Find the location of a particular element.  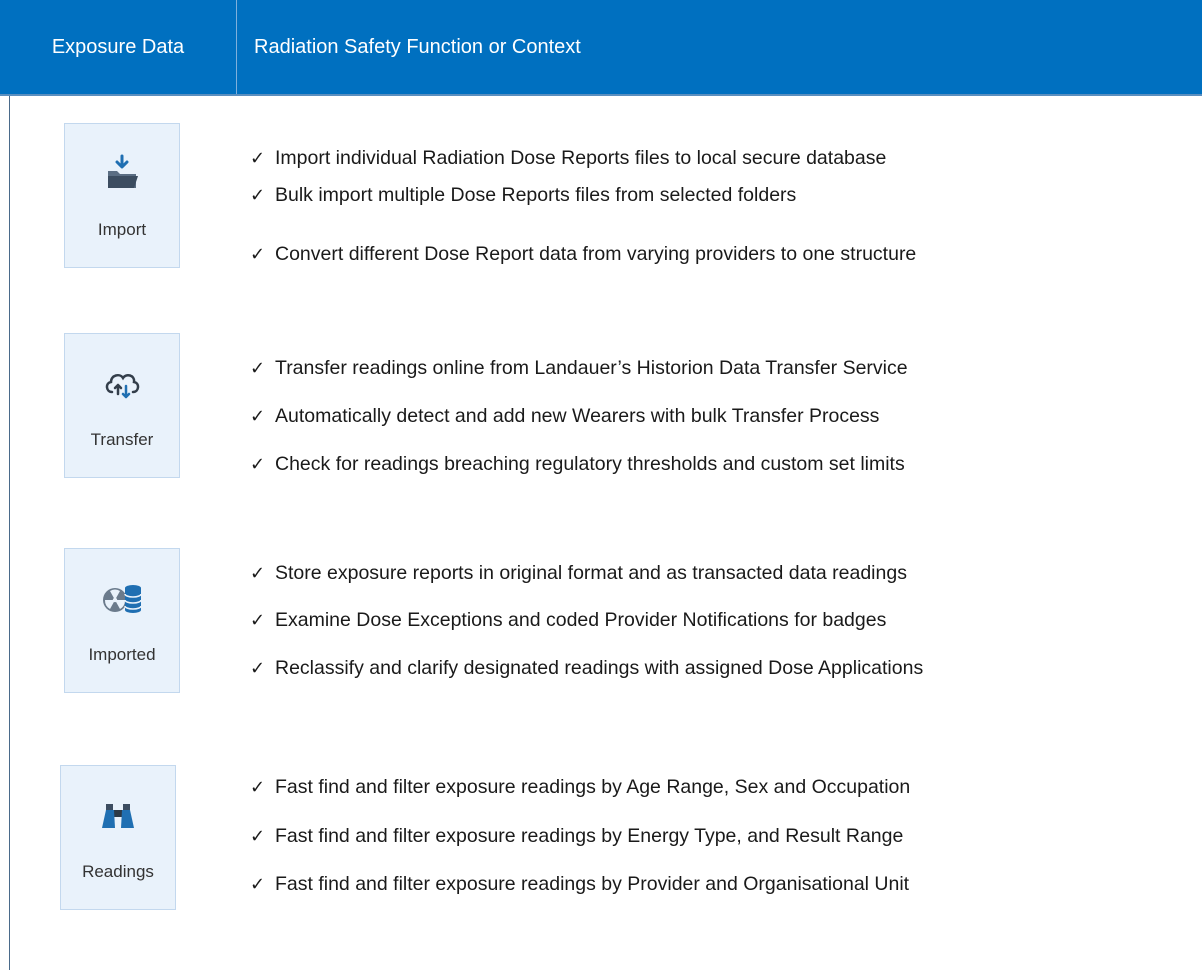

binoculars-icon is located at coordinates (118, 816).